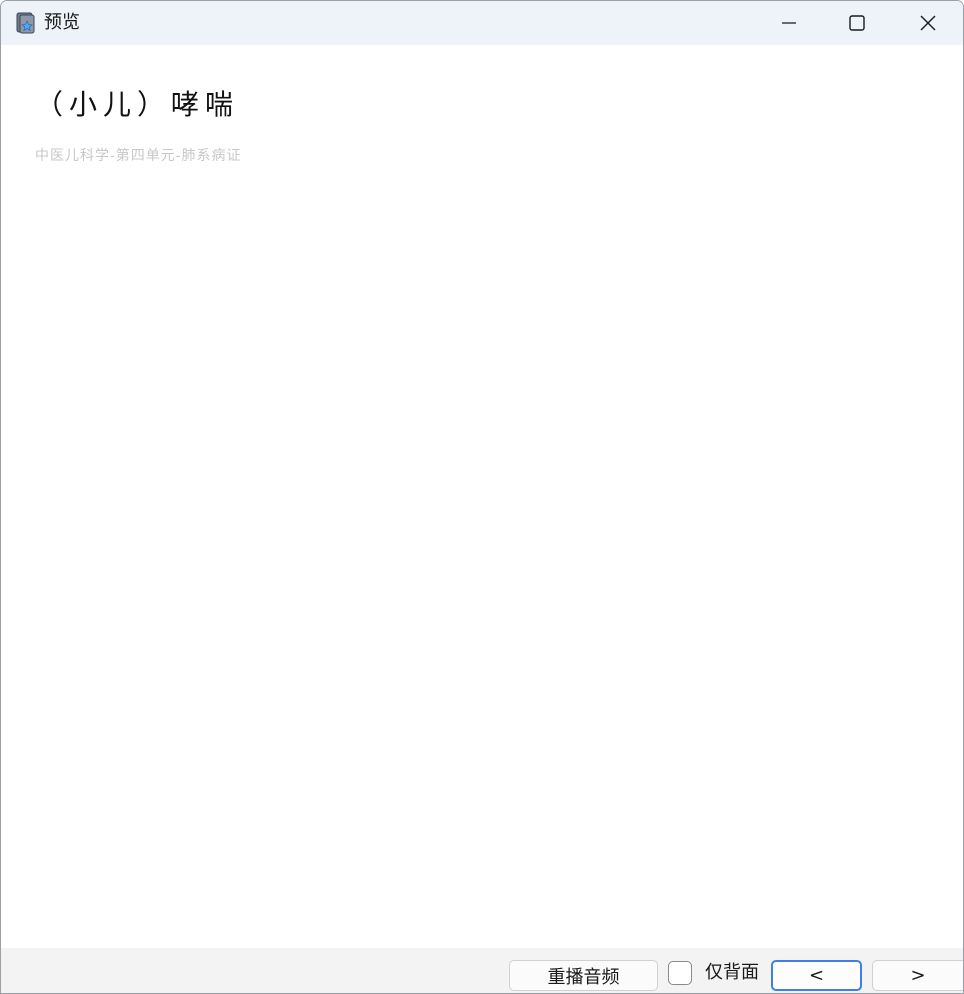 The height and width of the screenshot is (994, 964). I want to click on minimize-icon, so click(789, 23).